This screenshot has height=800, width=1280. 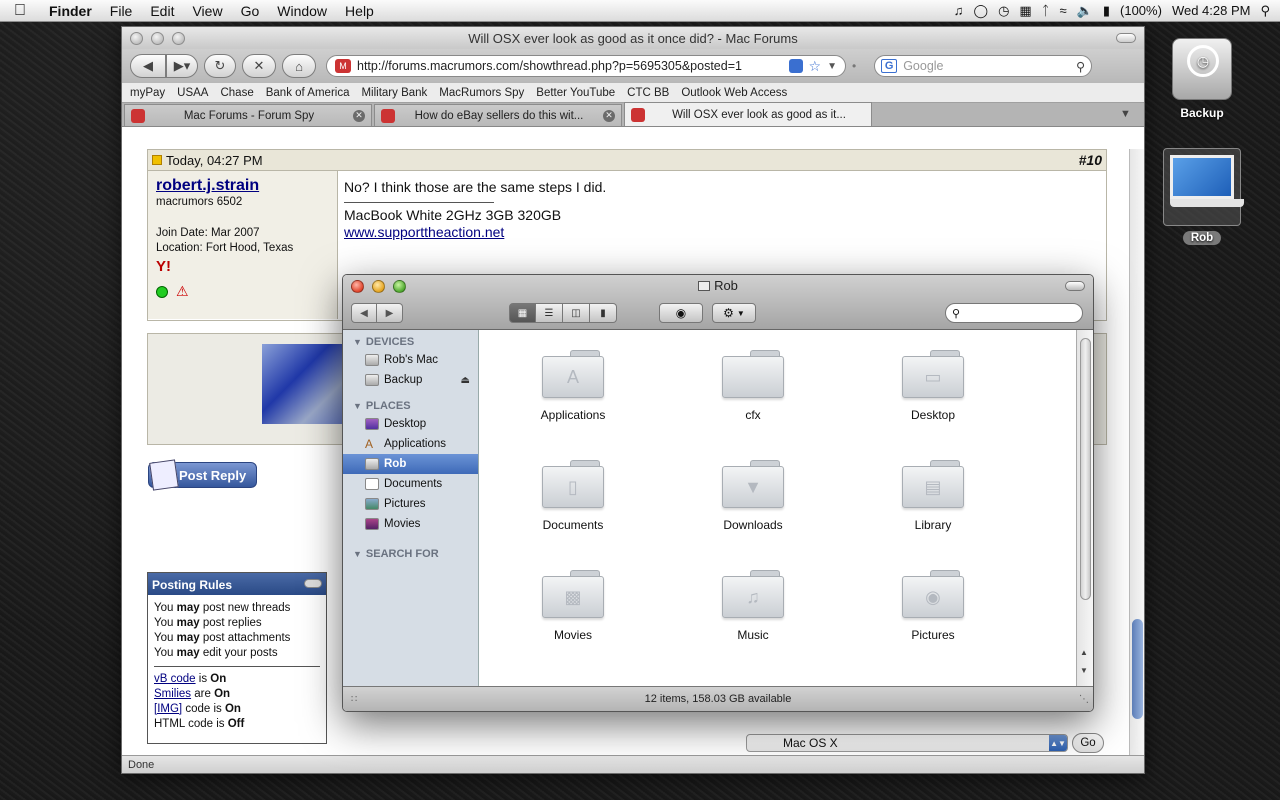 What do you see at coordinates (549, 313) in the screenshot?
I see `list-view-button: ☰` at bounding box center [549, 313].